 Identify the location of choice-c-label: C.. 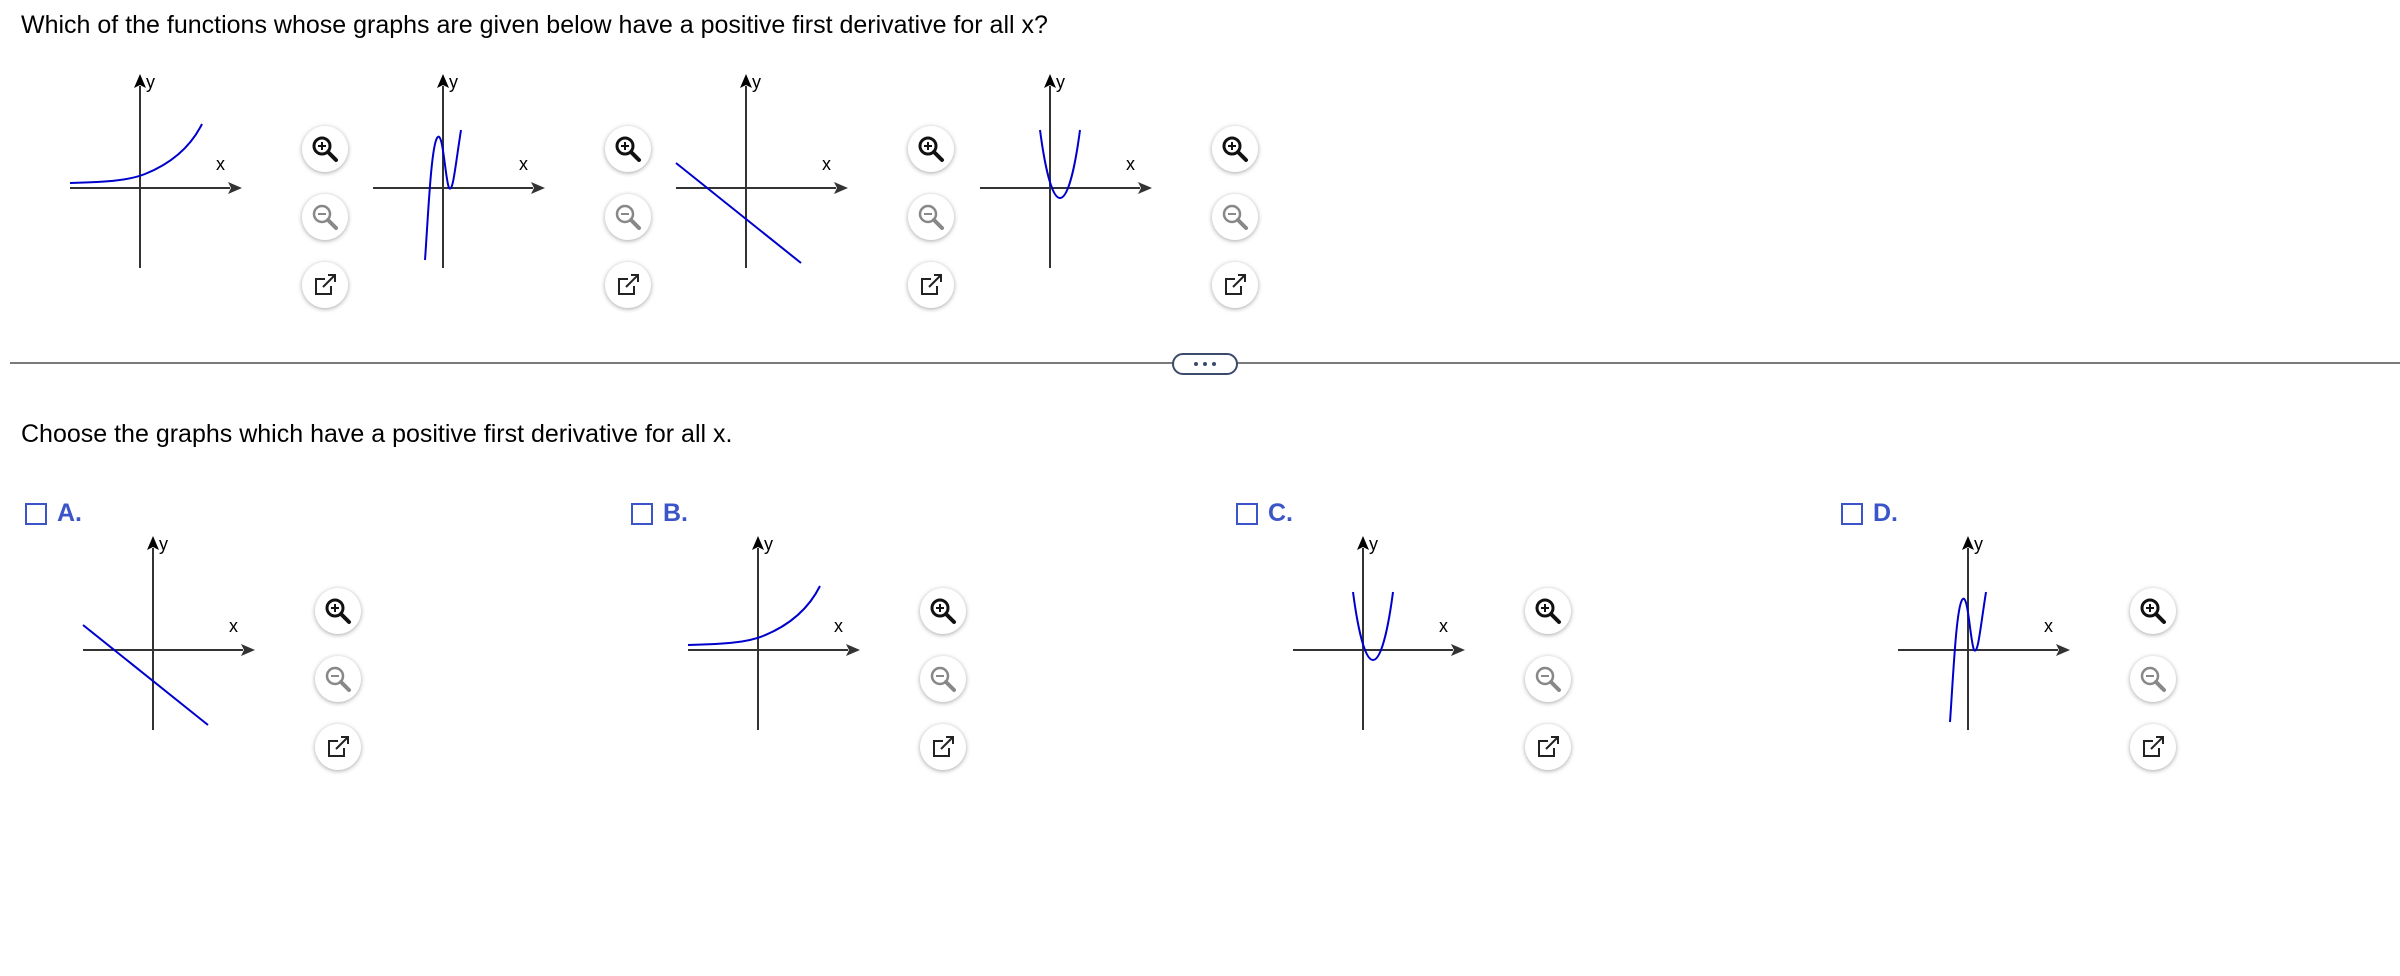
(1280, 513).